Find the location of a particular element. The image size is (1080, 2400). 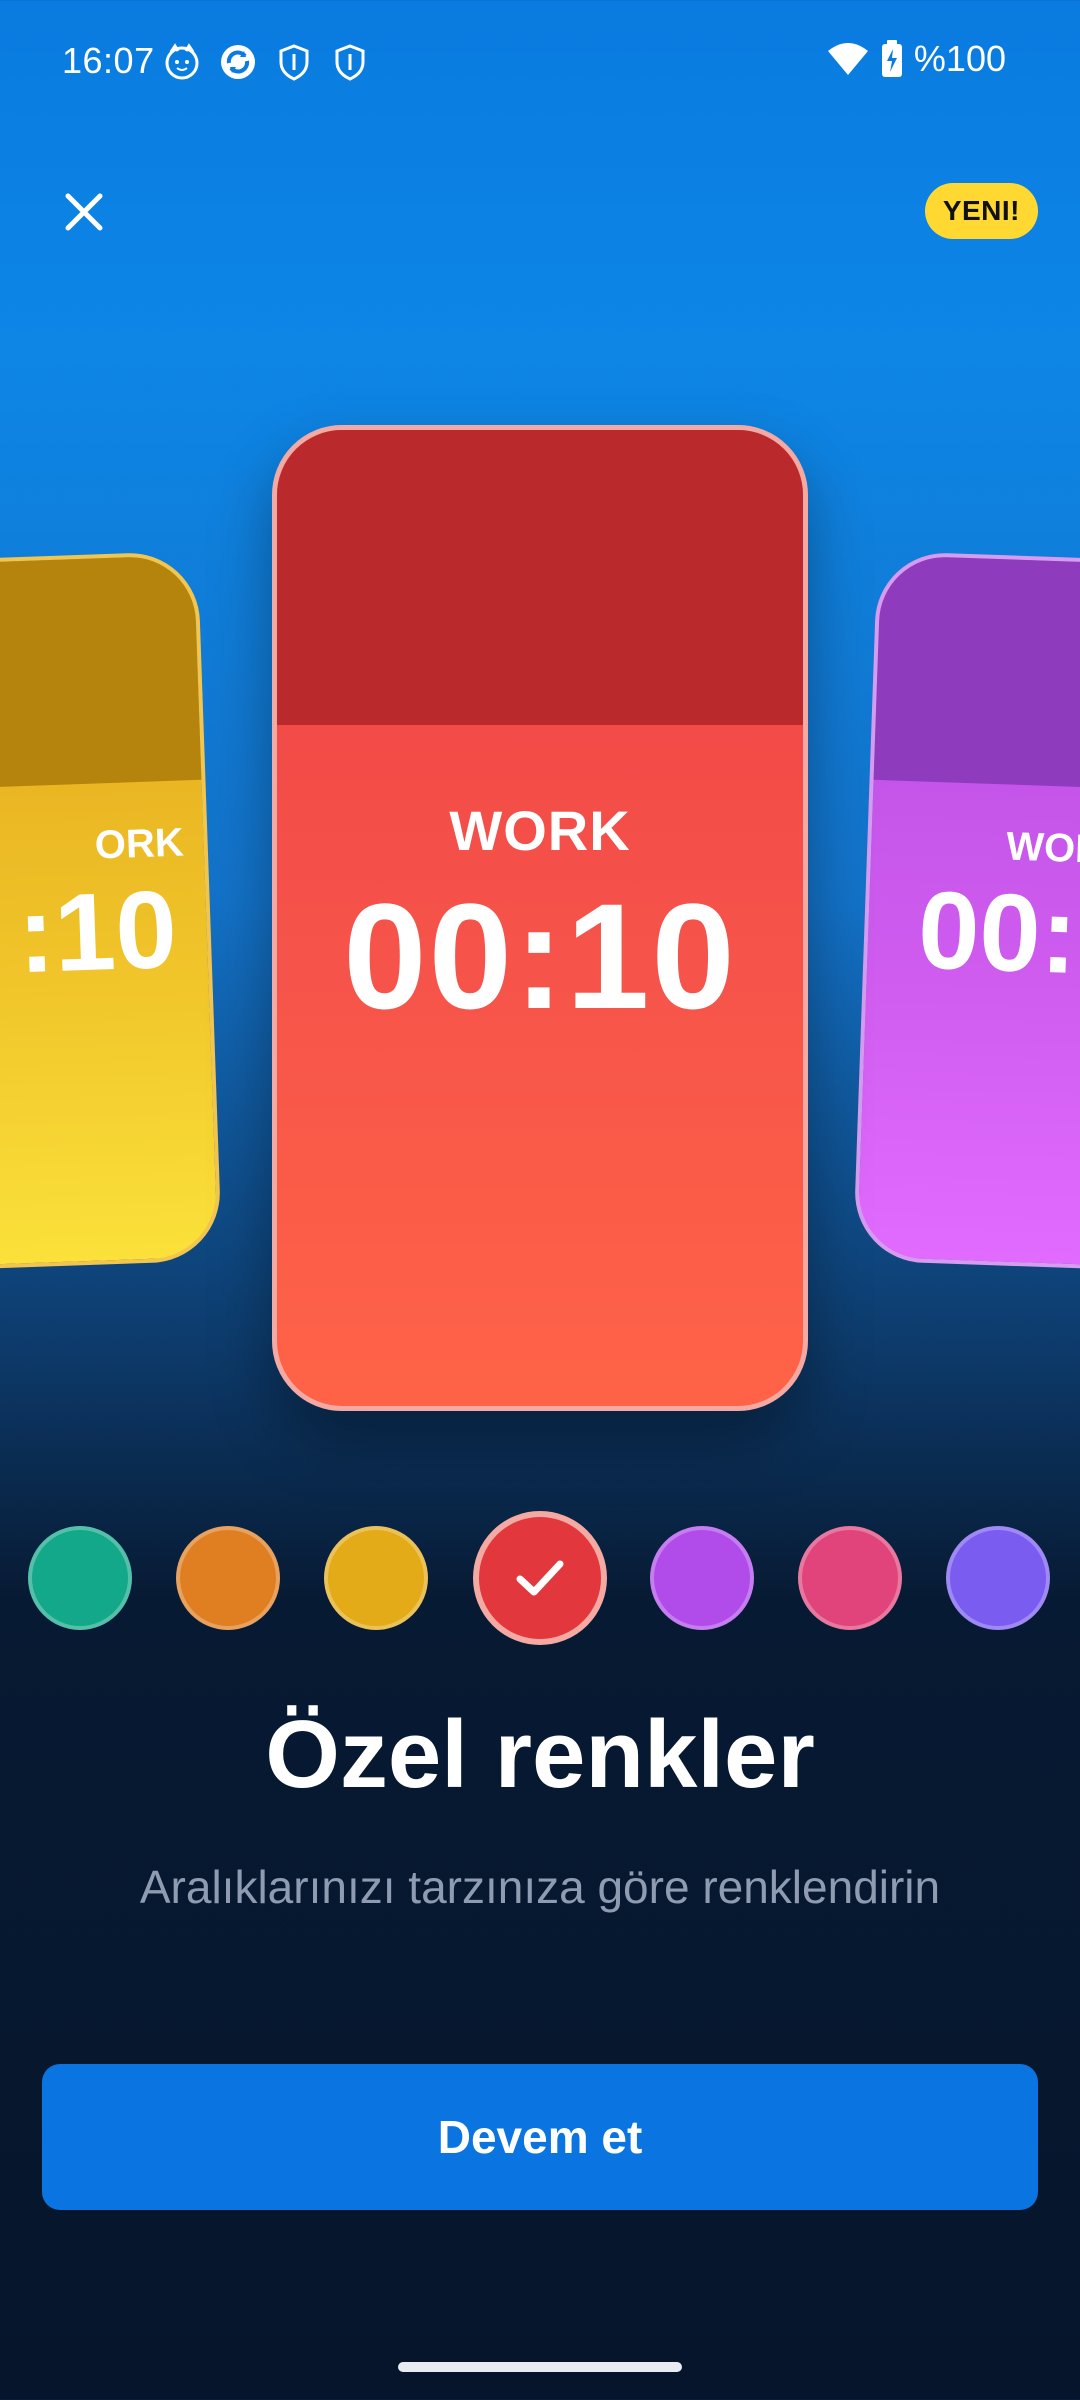

color-swatch-purple is located at coordinates (702, 1578).